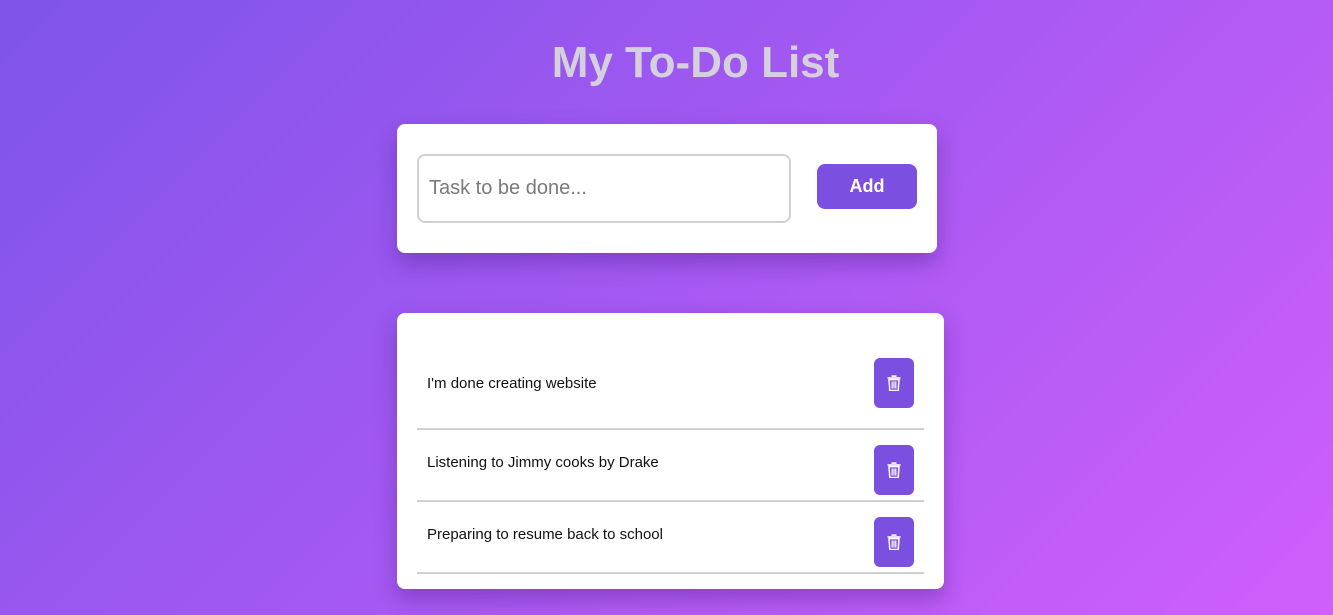 This screenshot has height=615, width=1333. Describe the element at coordinates (695, 62) in the screenshot. I see `page-title: My To-Do List` at that location.